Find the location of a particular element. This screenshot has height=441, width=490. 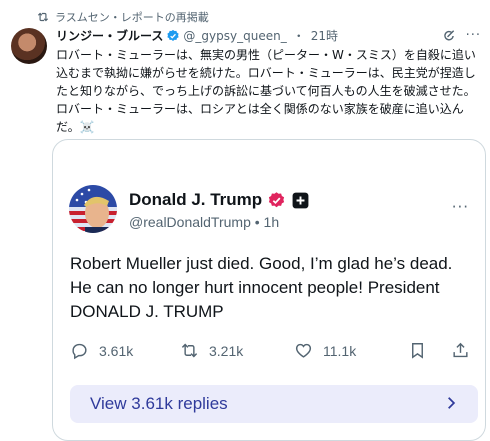

chevron-right-icon is located at coordinates (452, 403).